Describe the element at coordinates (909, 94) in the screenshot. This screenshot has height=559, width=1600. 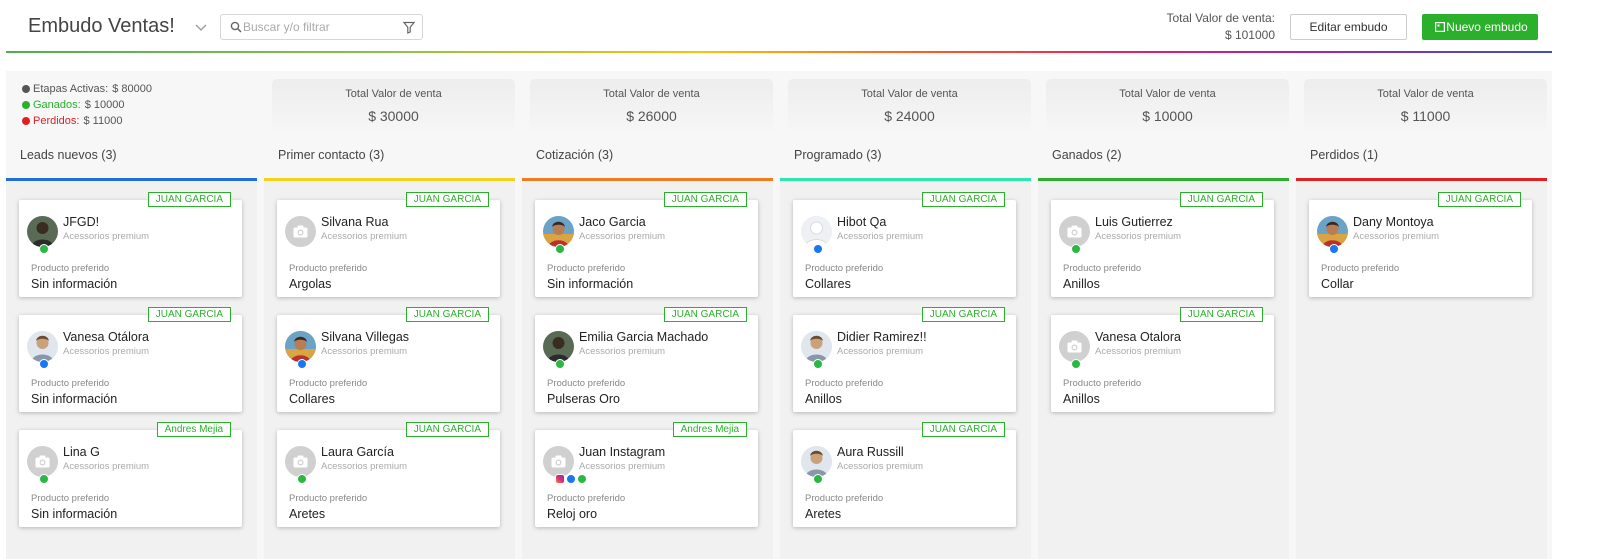
I see `stage-total-label: Total Valor de venta` at that location.